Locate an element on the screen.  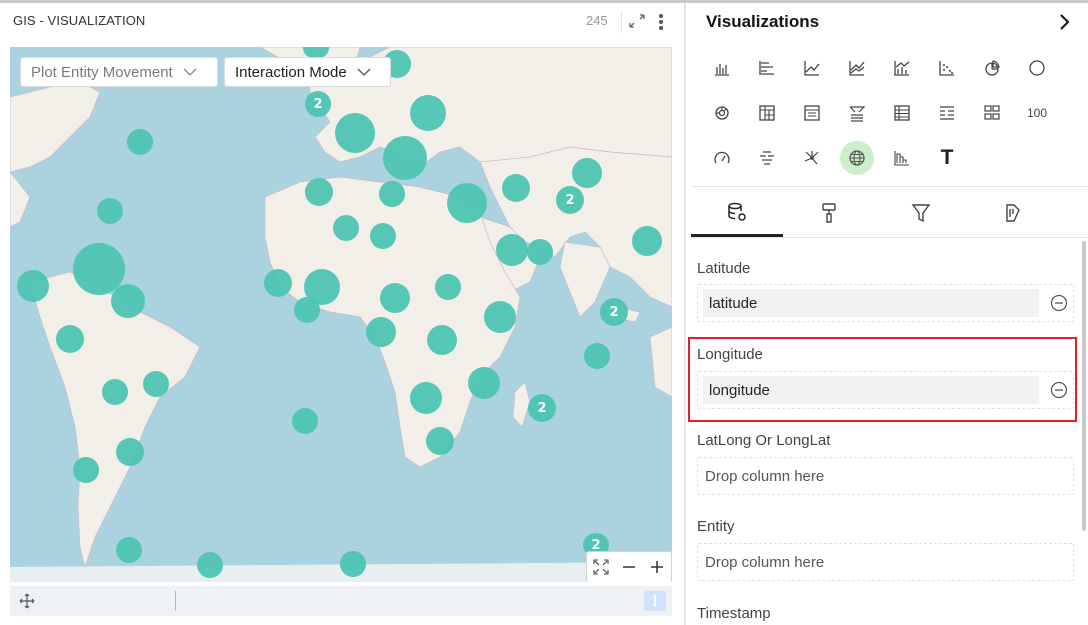
latitude-drop-zone: latitude is located at coordinates (885, 303).